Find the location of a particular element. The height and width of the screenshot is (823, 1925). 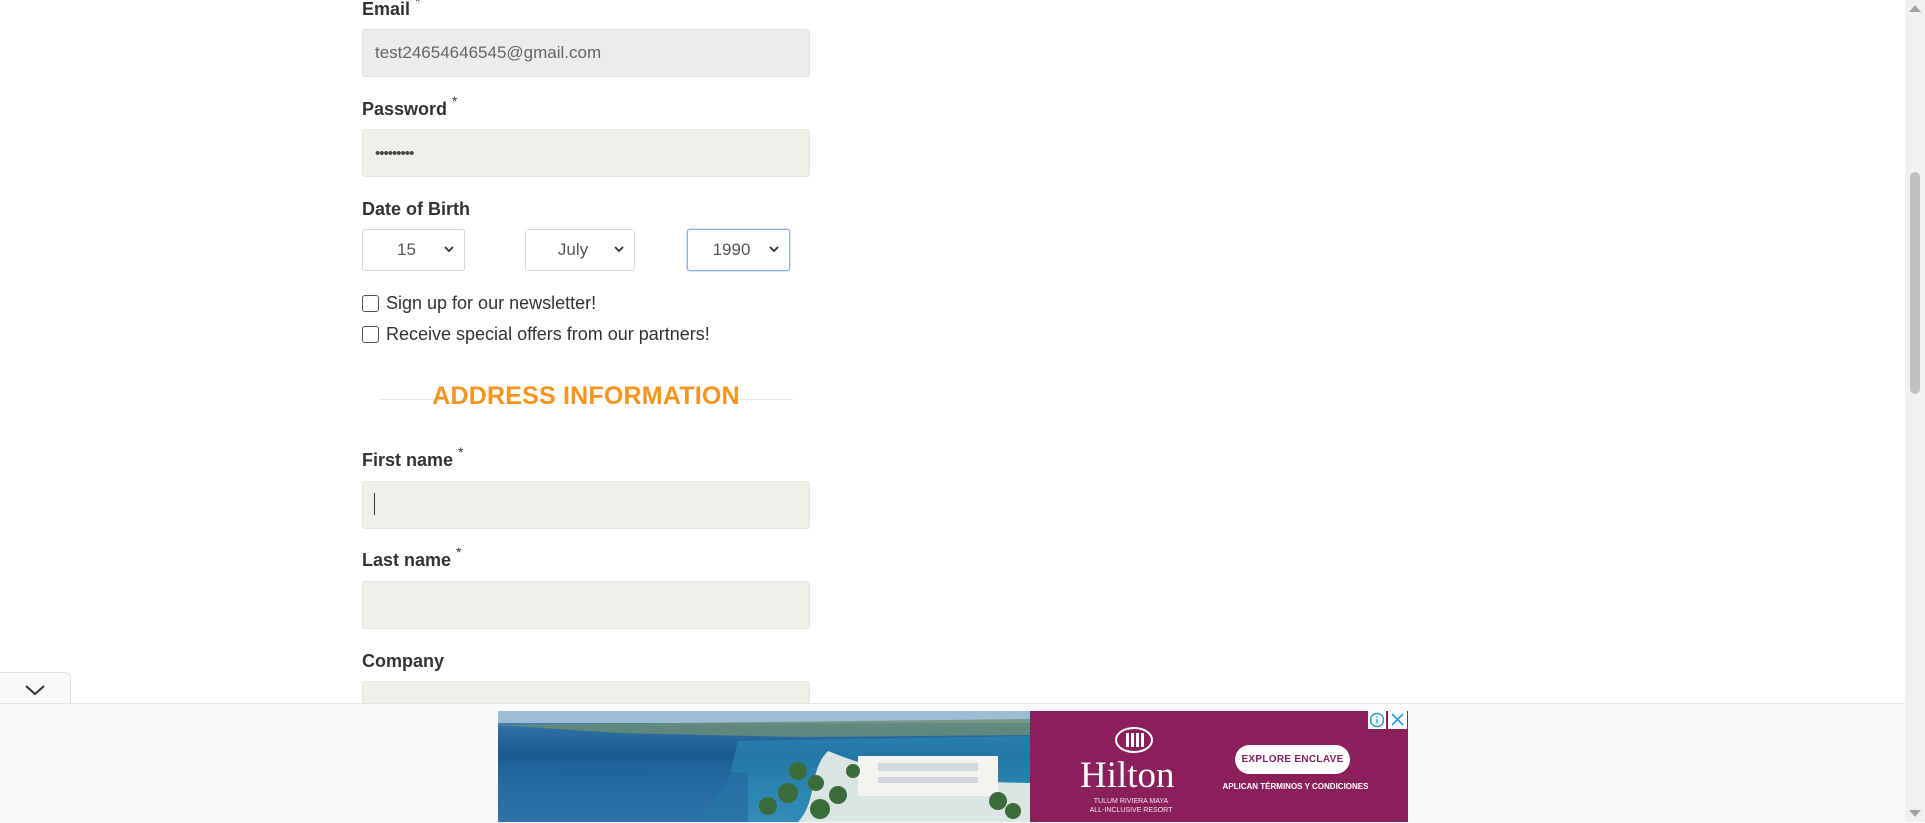

newsletter-option: Sign up for our newsletter! is located at coordinates (479, 303).